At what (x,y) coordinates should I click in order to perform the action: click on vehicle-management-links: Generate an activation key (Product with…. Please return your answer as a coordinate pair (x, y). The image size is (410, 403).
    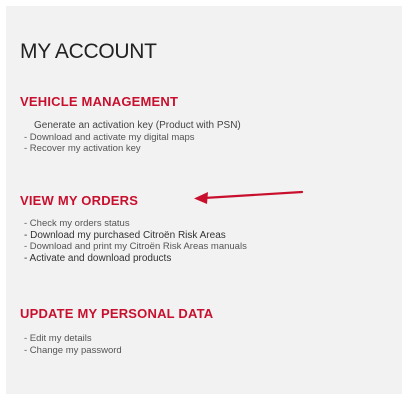
    Looking at the image, I should click on (132, 137).